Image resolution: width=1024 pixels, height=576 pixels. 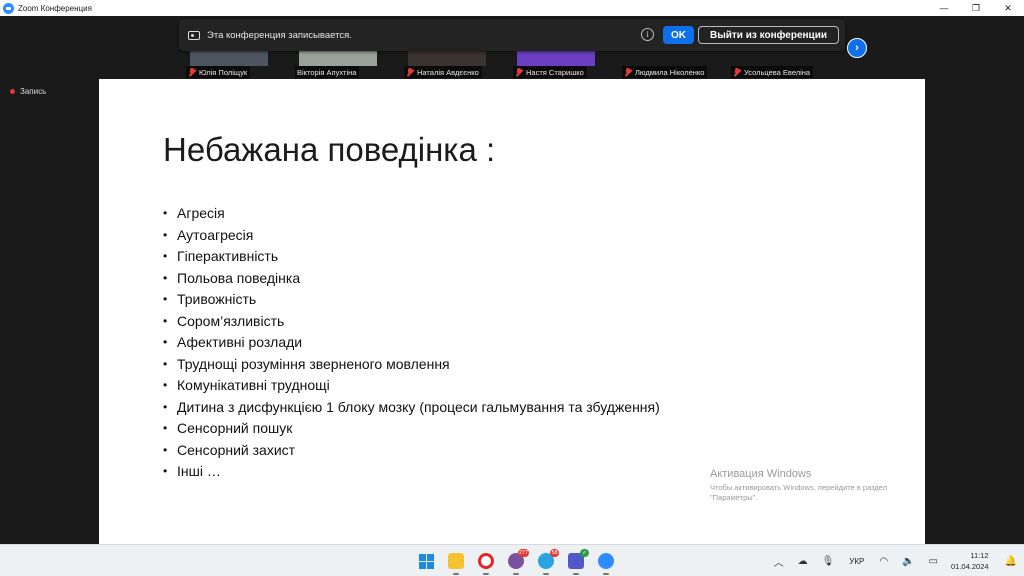 I want to click on system-tray: ︿ ☁ 🎙 УКР ◠ 🔈 ▭ 11:12 01.04.2024 🔔, so click(x=895, y=560).